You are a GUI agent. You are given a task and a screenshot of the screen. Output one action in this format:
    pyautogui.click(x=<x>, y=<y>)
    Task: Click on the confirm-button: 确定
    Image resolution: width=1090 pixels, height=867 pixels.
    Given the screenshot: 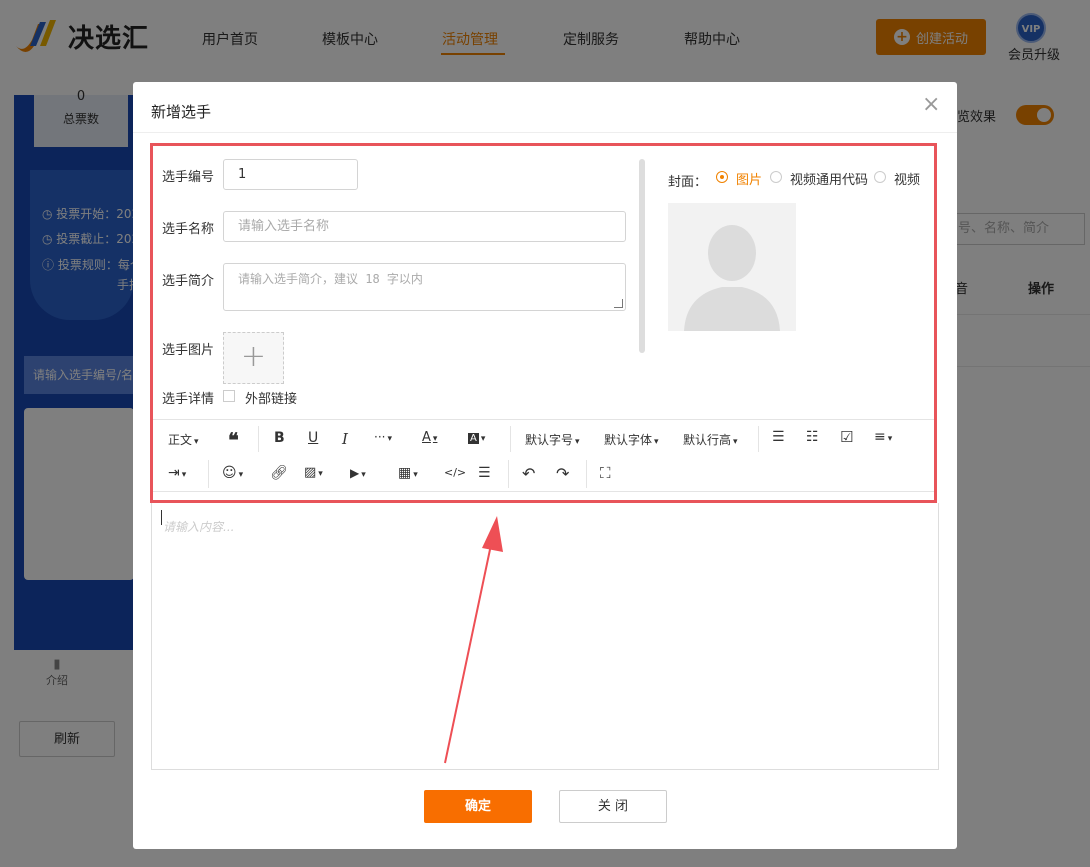 What is the action you would take?
    pyautogui.click(x=478, y=806)
    